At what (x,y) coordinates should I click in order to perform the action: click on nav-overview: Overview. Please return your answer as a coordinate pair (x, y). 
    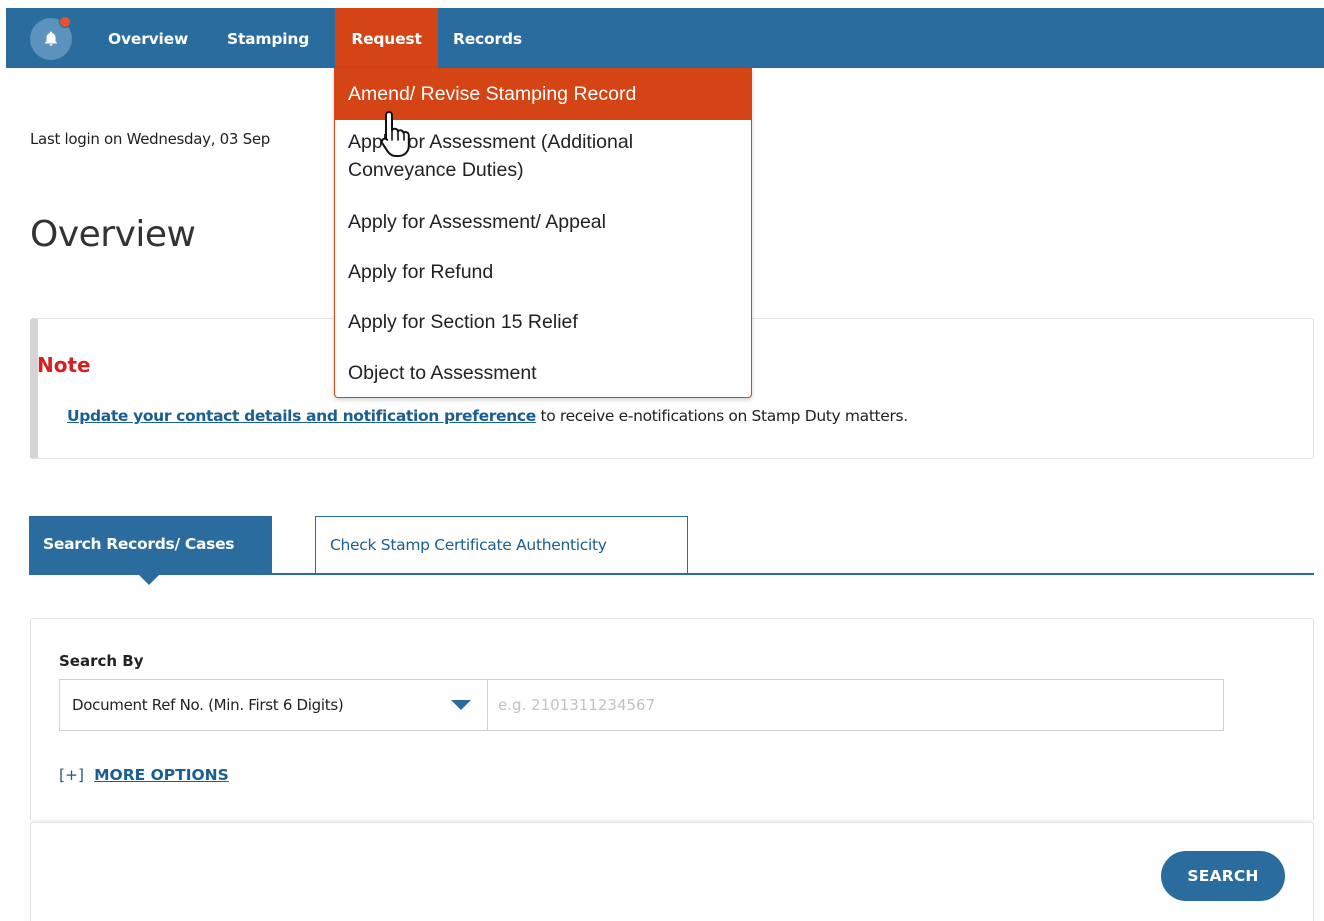
    Looking at the image, I should click on (148, 38).